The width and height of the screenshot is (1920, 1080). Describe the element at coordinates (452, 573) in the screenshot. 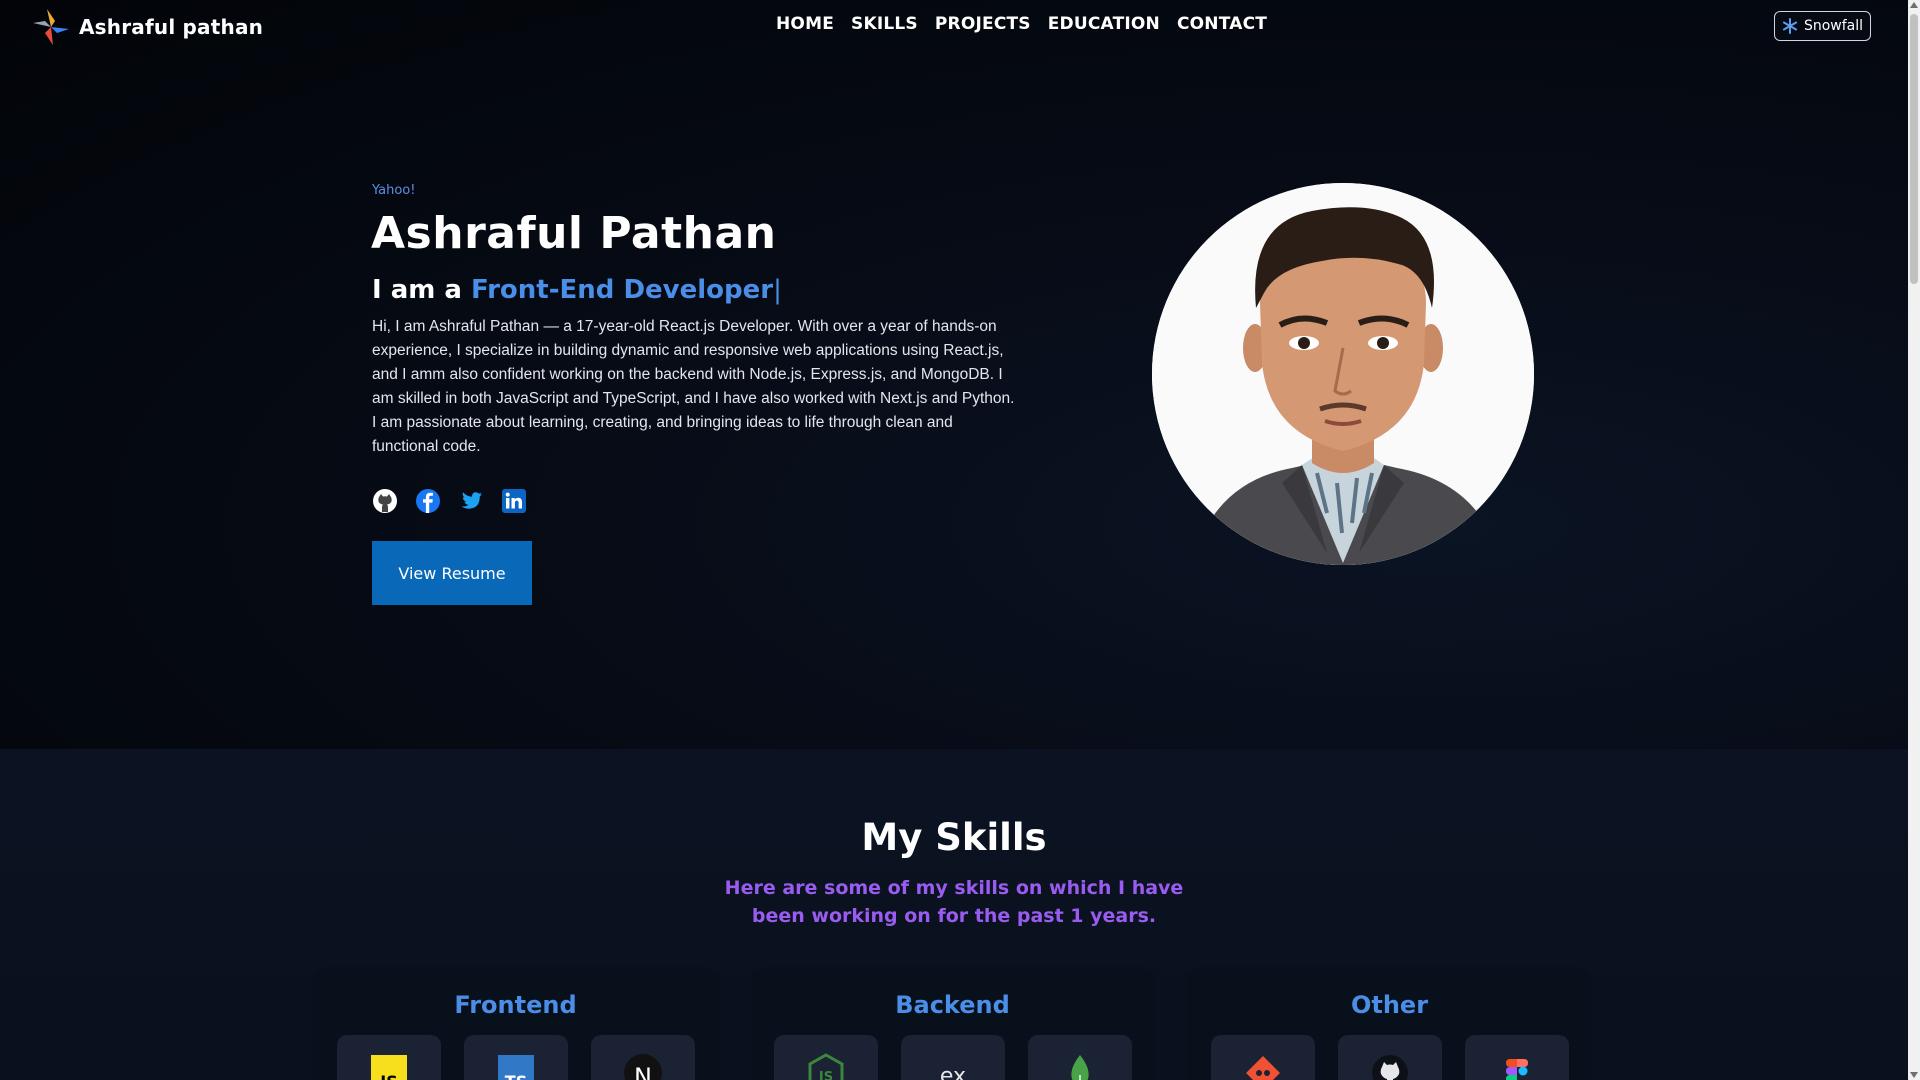

I see `view-resume-button: View Resume` at that location.